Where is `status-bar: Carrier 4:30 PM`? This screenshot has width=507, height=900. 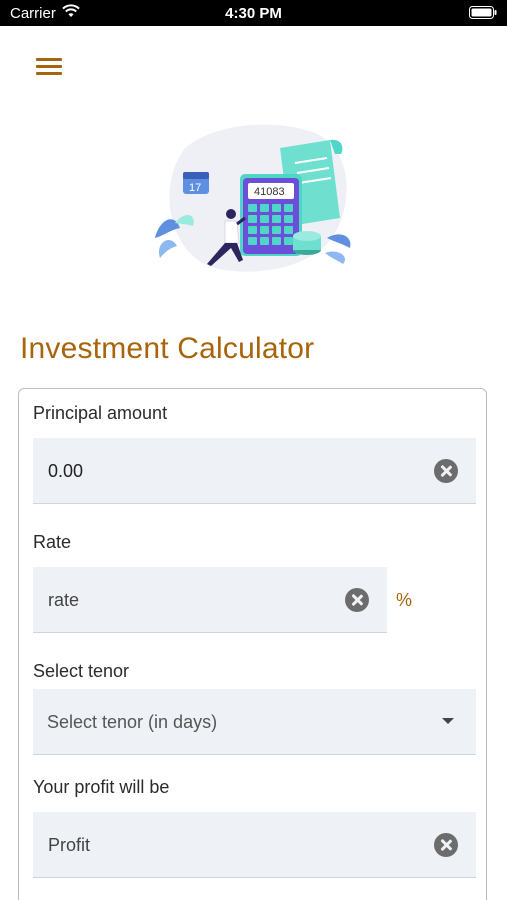
status-bar: Carrier 4:30 PM is located at coordinates (253, 13).